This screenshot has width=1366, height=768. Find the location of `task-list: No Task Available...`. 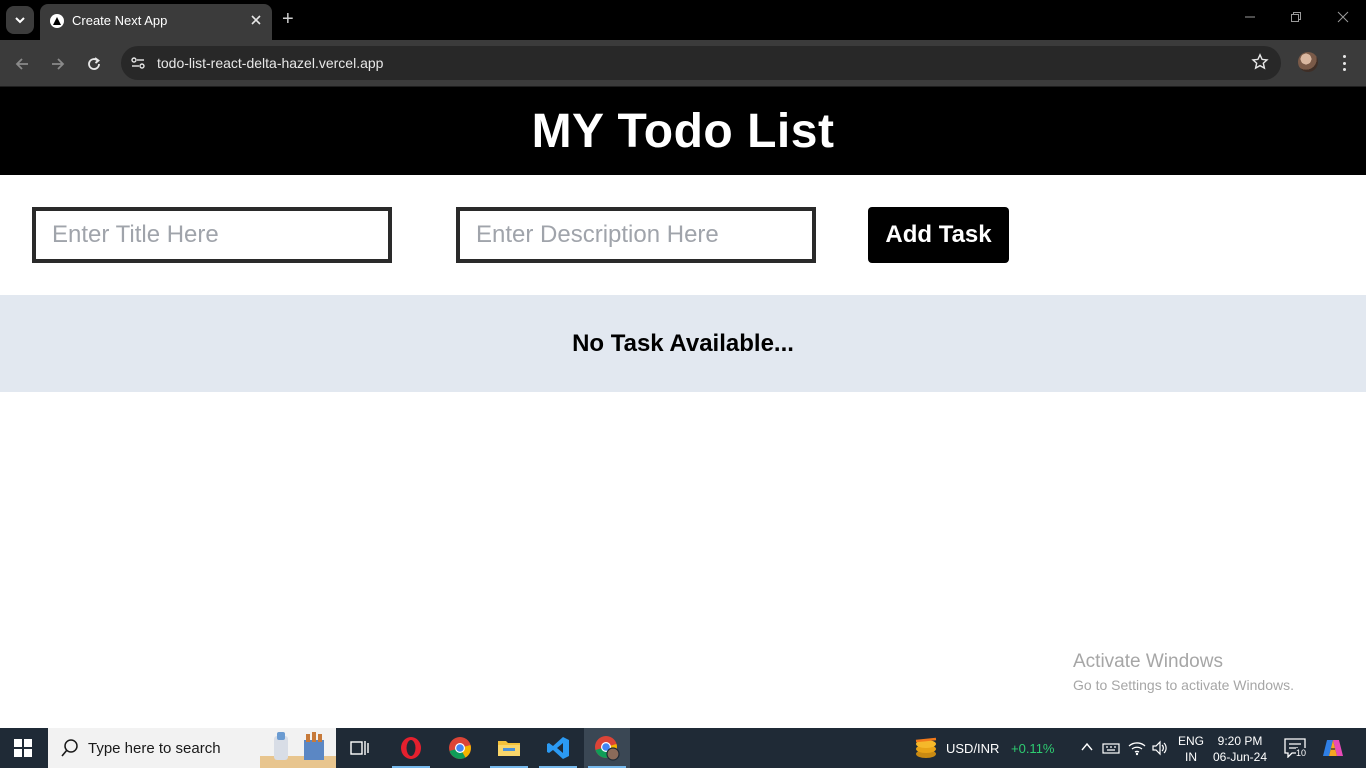

task-list: No Task Available... is located at coordinates (683, 343).